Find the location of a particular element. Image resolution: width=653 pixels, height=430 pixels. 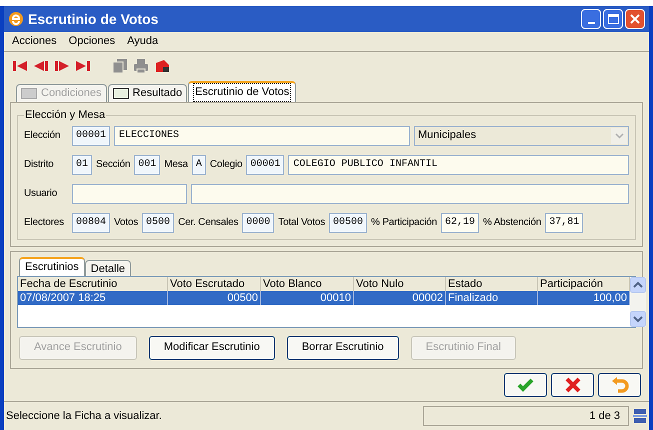

status-message: Seleccione la Ficha a visualizar. is located at coordinates (84, 416).